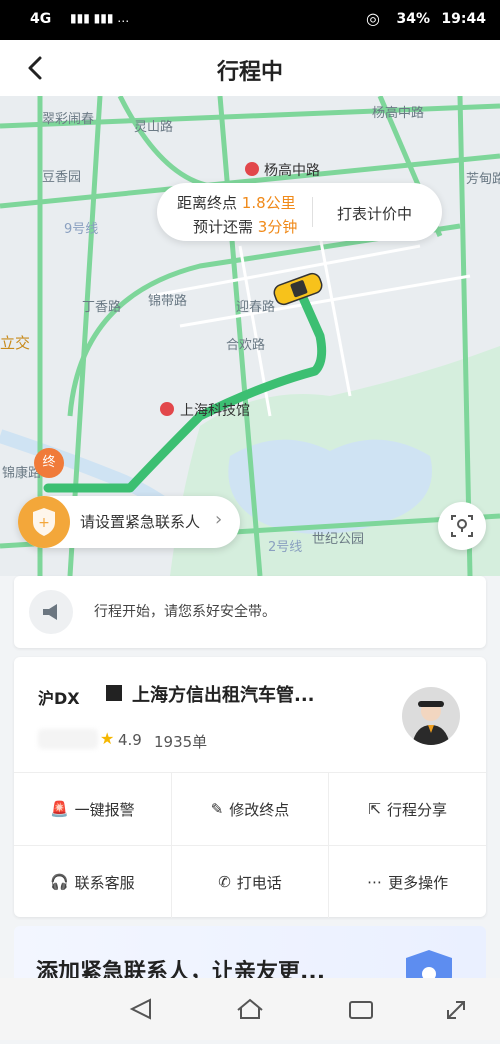  What do you see at coordinates (81, 229) in the screenshot?
I see `map-label: 9号线` at bounding box center [81, 229].